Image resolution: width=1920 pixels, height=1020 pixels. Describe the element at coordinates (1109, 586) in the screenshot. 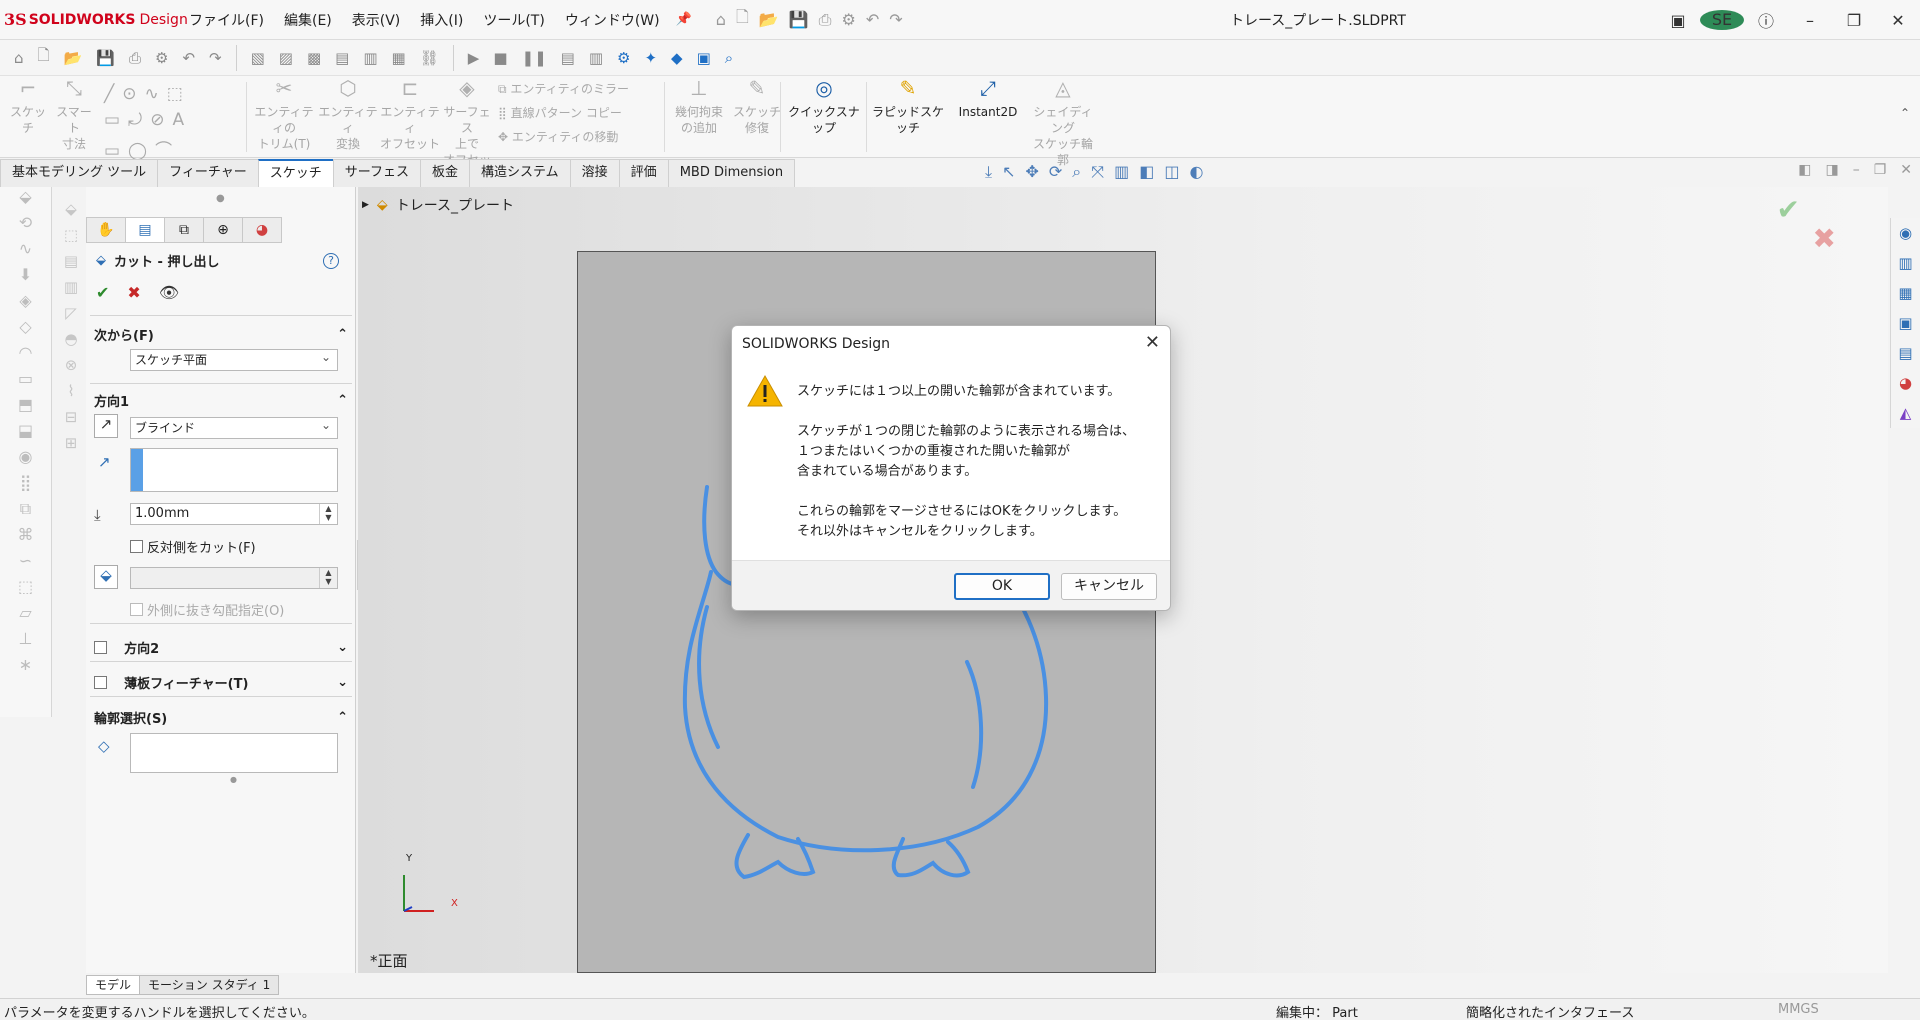

I see `cancel-button: キャンセル` at that location.